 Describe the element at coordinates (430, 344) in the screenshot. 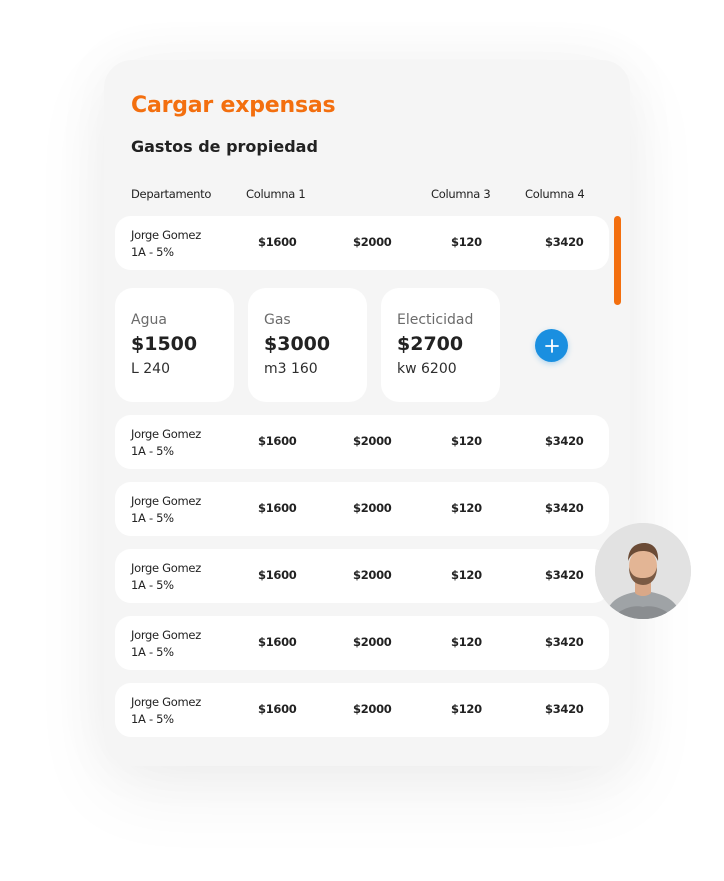

I see `utility-amount: $2700` at that location.